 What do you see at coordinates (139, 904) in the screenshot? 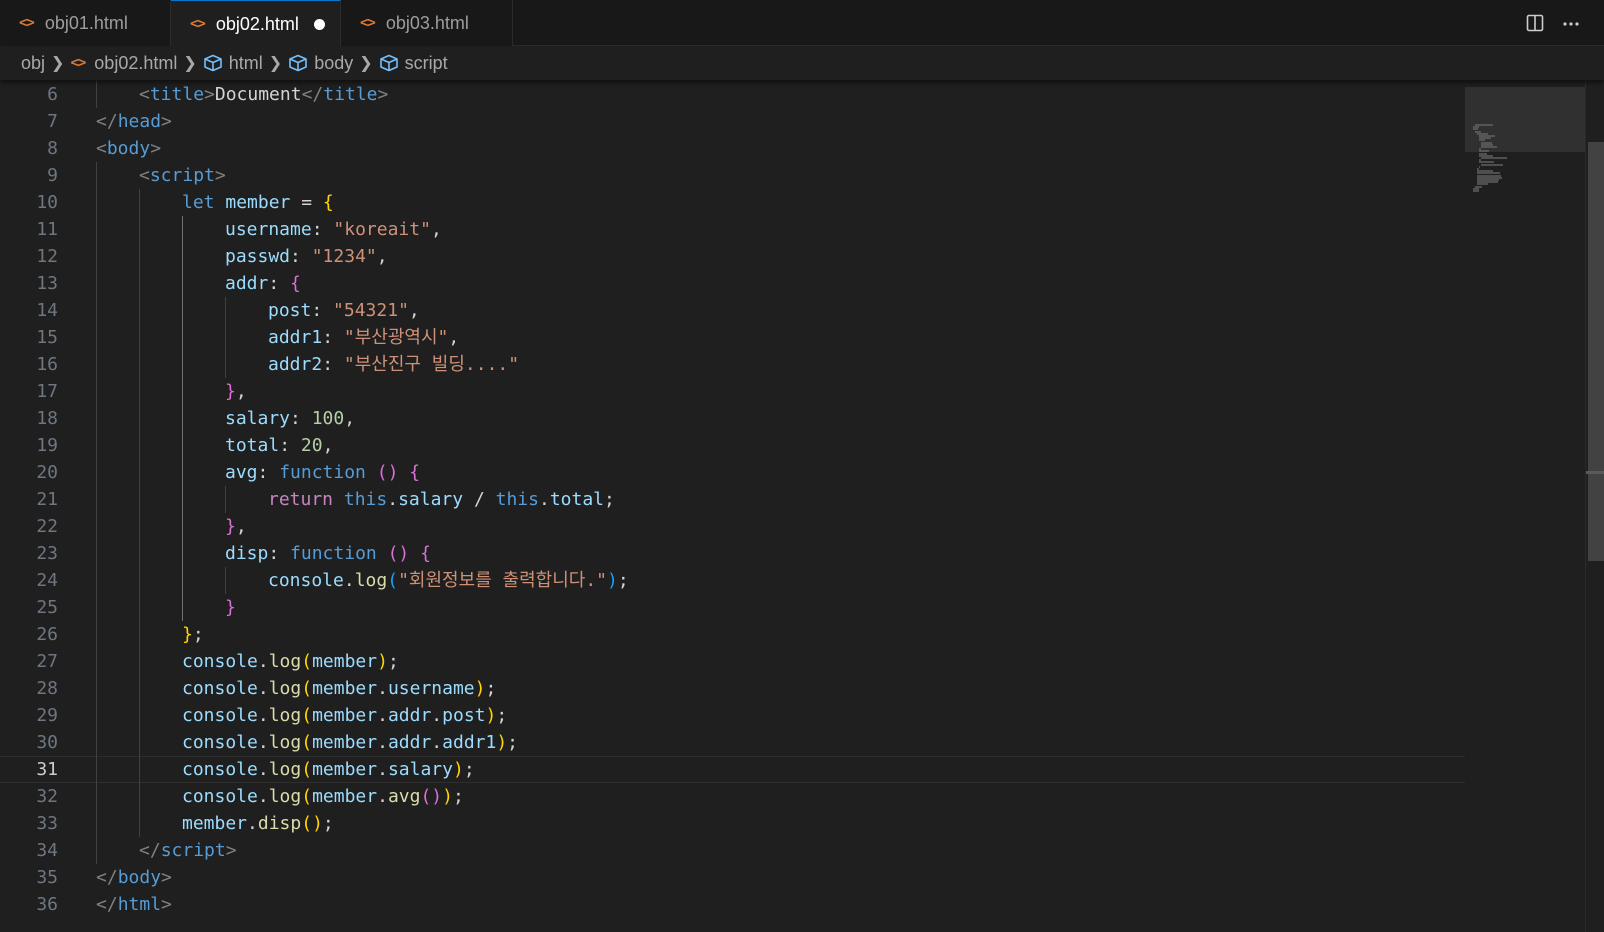
I see `code-token: html` at bounding box center [139, 904].